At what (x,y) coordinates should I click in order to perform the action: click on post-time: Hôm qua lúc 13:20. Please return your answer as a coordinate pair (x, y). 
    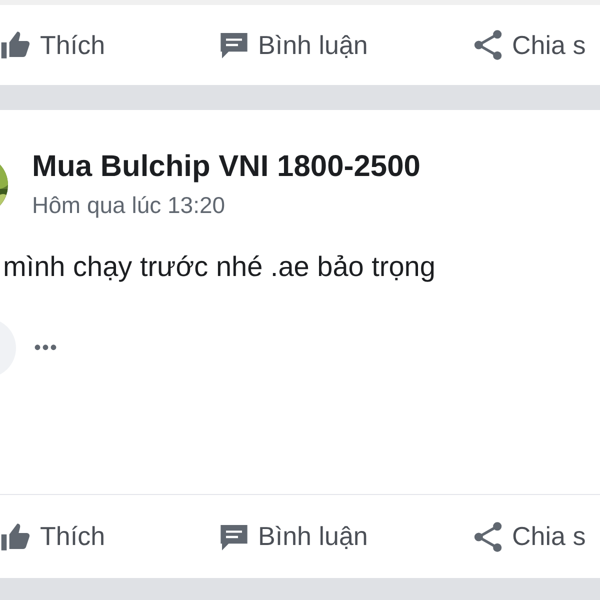
    Looking at the image, I should click on (129, 205).